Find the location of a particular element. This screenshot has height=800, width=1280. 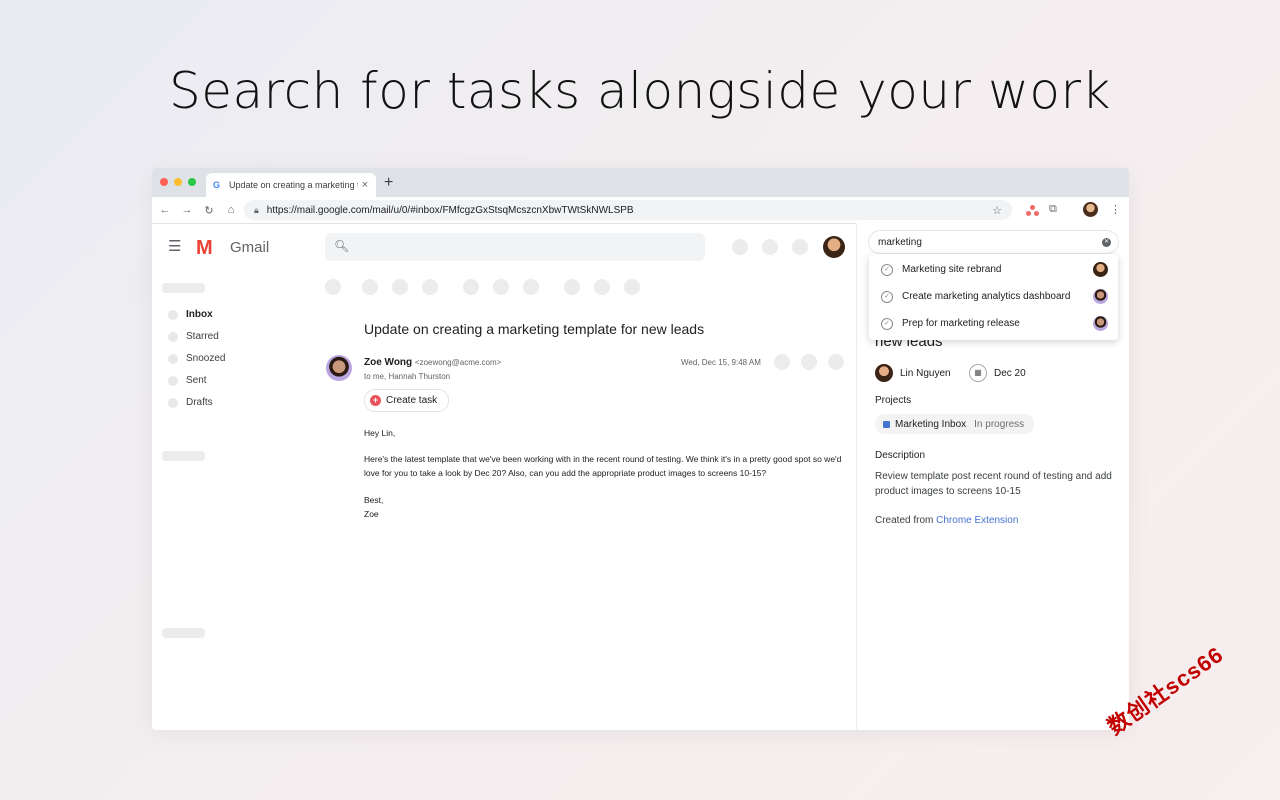

bookmark-star-icon: ☆ is located at coordinates (997, 210).